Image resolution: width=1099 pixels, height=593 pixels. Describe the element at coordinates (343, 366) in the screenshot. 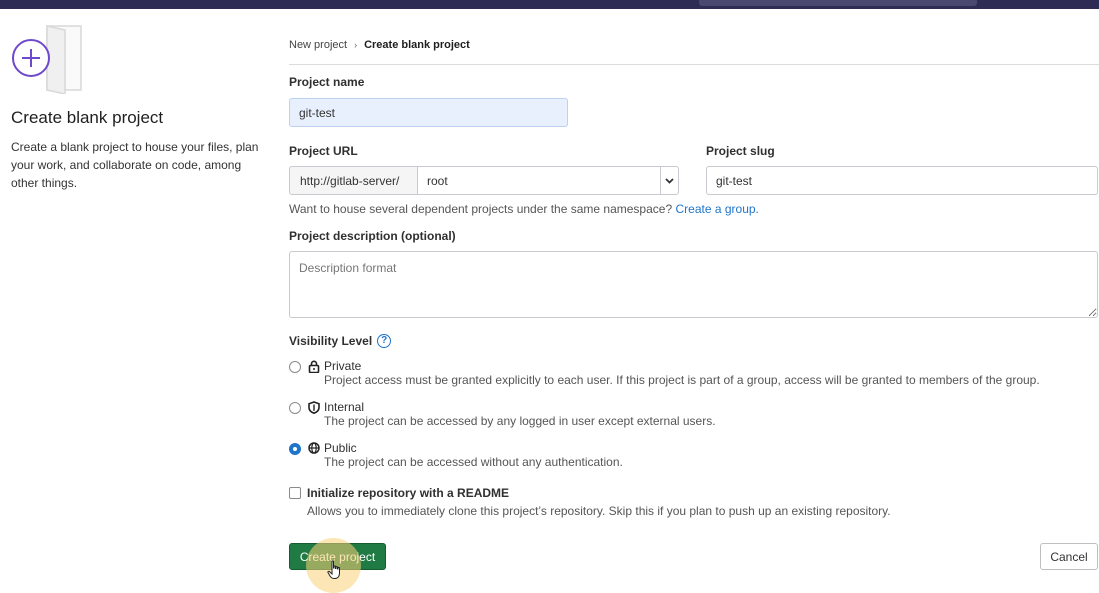

I see `visibility-private-label: Private` at that location.